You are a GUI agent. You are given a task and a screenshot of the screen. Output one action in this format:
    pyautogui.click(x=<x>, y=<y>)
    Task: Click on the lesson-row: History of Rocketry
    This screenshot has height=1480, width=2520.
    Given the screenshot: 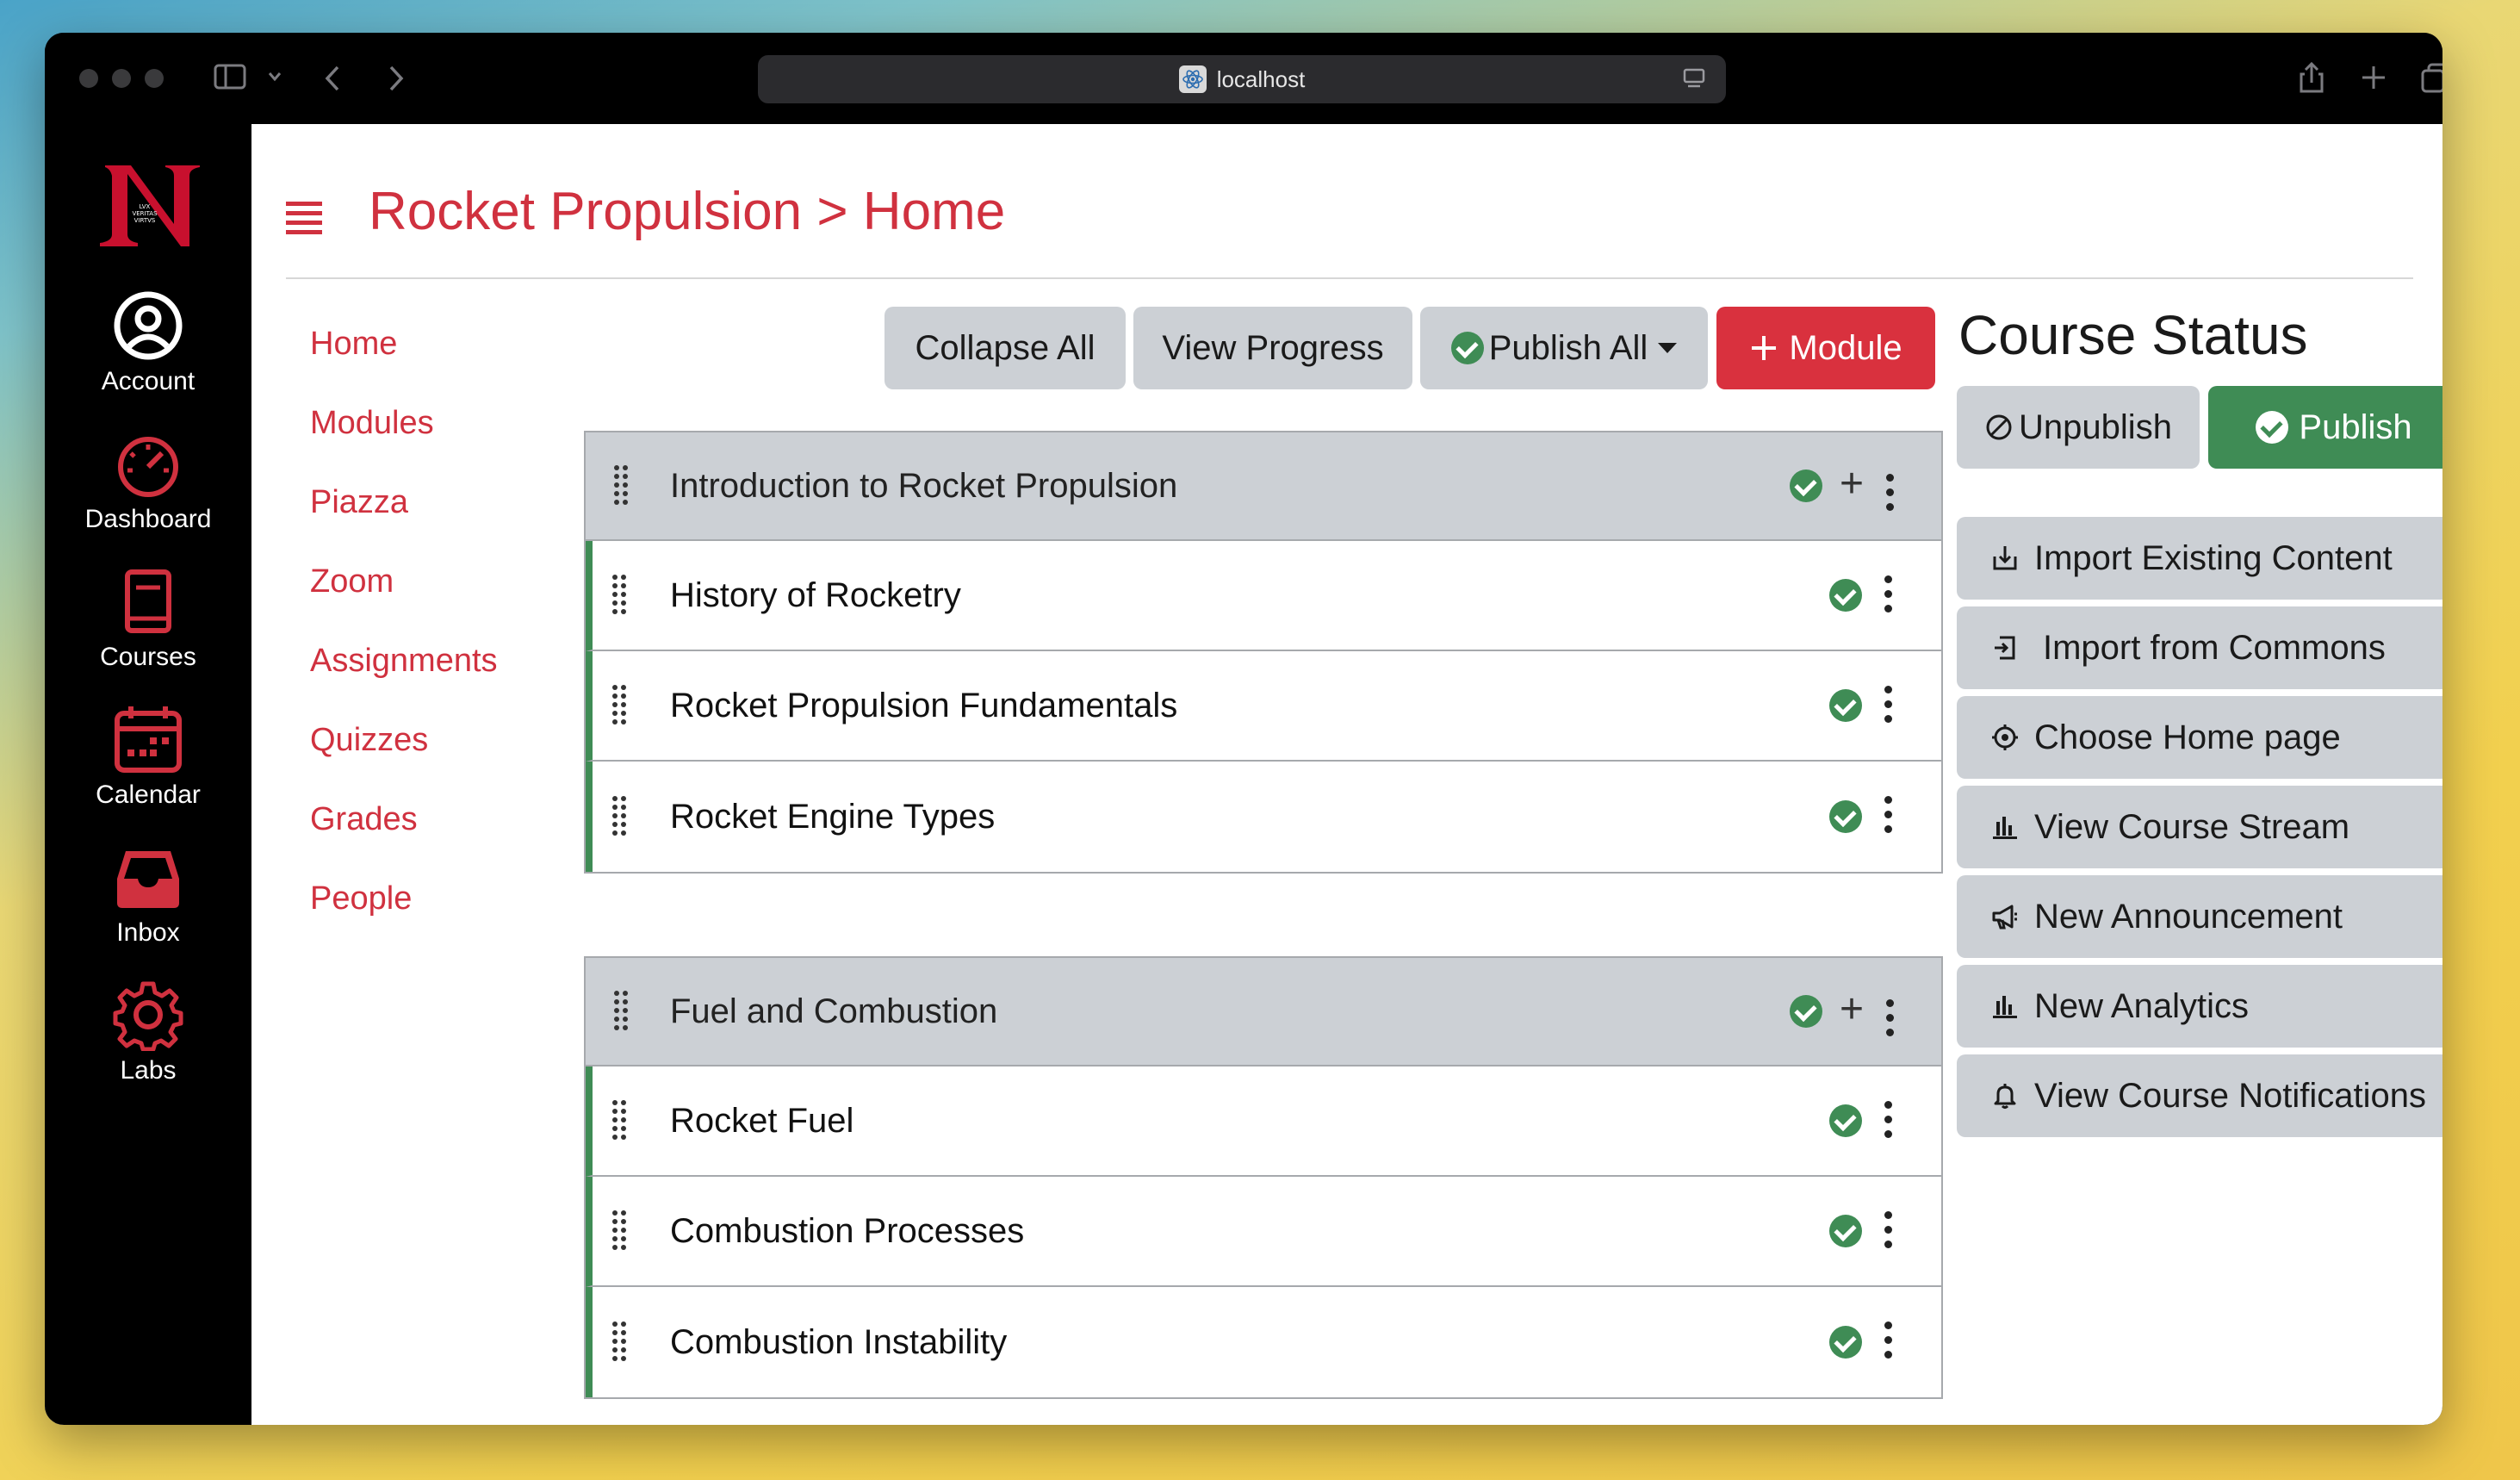 What is the action you would take?
    pyautogui.click(x=1264, y=596)
    